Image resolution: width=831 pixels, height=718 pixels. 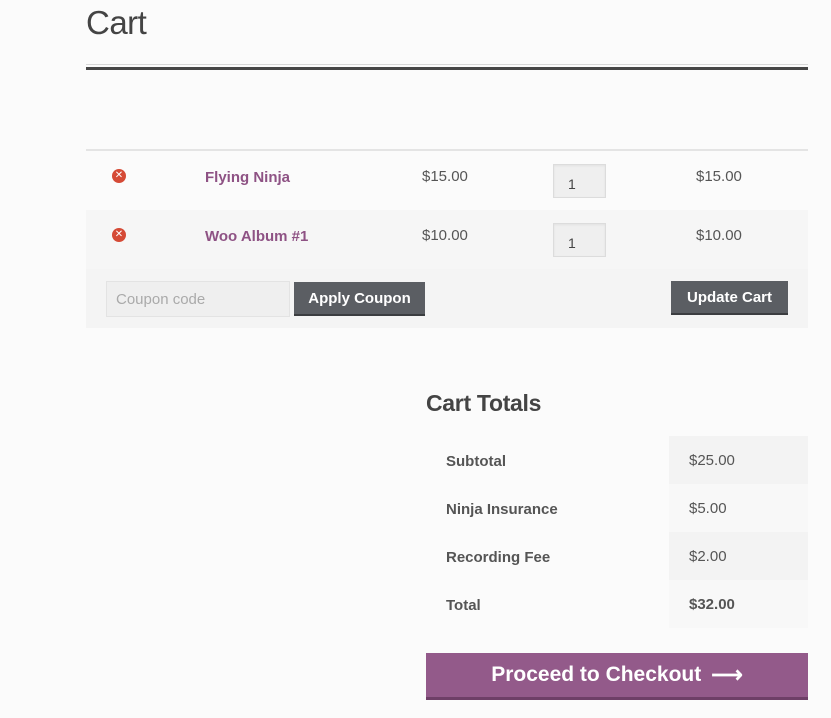 What do you see at coordinates (719, 176) in the screenshot?
I see `product-subtotal: $15.00` at bounding box center [719, 176].